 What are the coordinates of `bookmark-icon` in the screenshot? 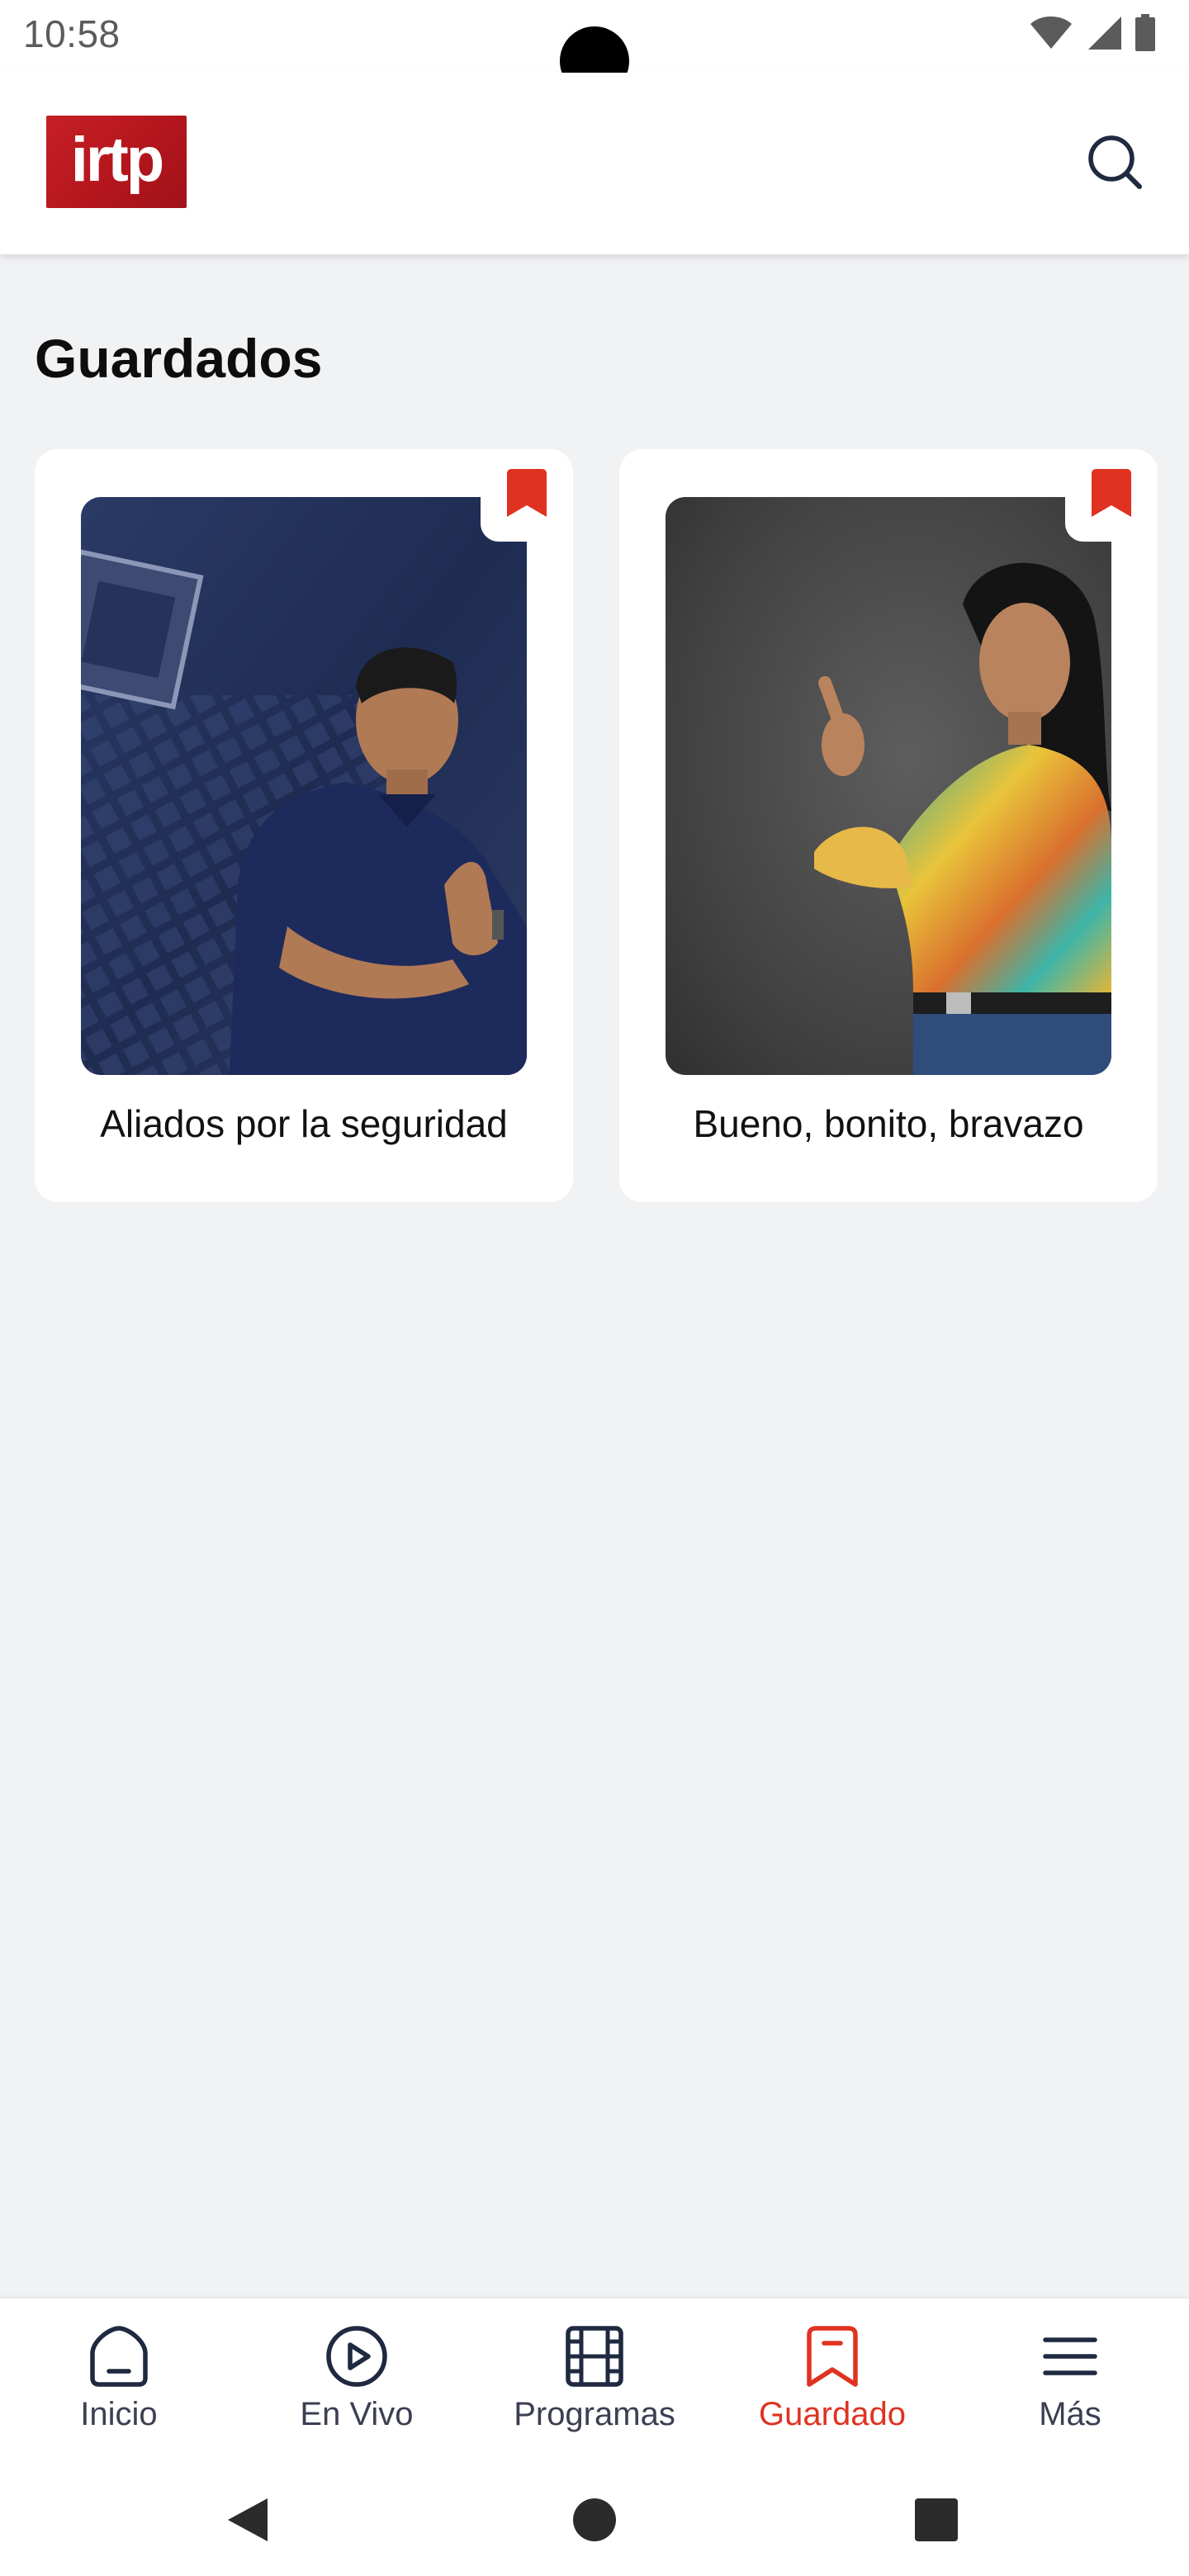 It's located at (832, 2356).